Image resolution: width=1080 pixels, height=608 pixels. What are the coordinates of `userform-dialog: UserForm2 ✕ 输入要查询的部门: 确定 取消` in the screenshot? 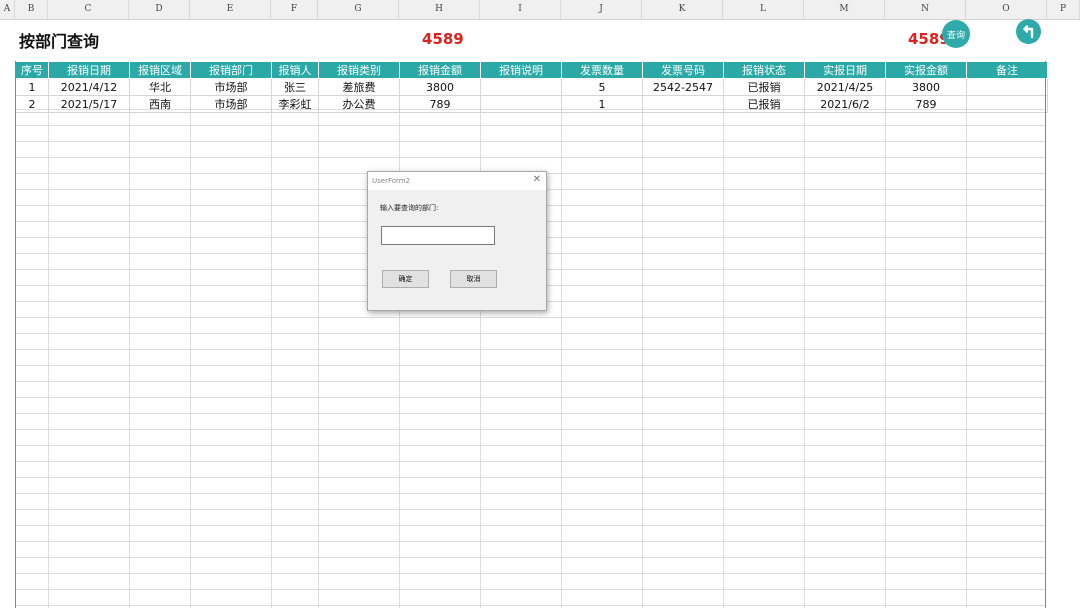 It's located at (457, 241).